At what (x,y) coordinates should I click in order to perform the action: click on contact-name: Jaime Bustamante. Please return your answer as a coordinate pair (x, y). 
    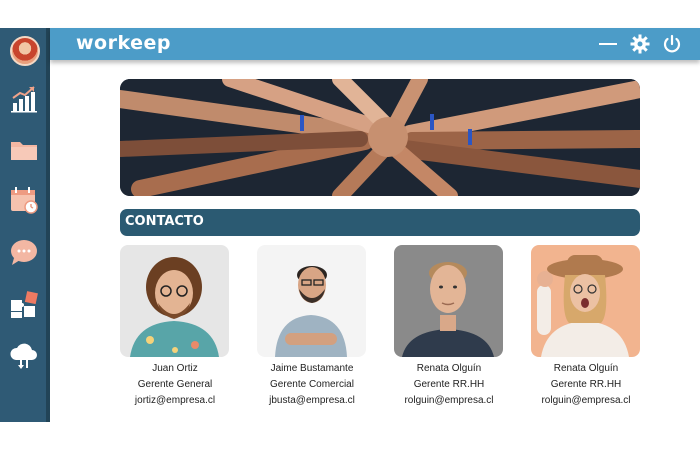
    Looking at the image, I should click on (312, 368).